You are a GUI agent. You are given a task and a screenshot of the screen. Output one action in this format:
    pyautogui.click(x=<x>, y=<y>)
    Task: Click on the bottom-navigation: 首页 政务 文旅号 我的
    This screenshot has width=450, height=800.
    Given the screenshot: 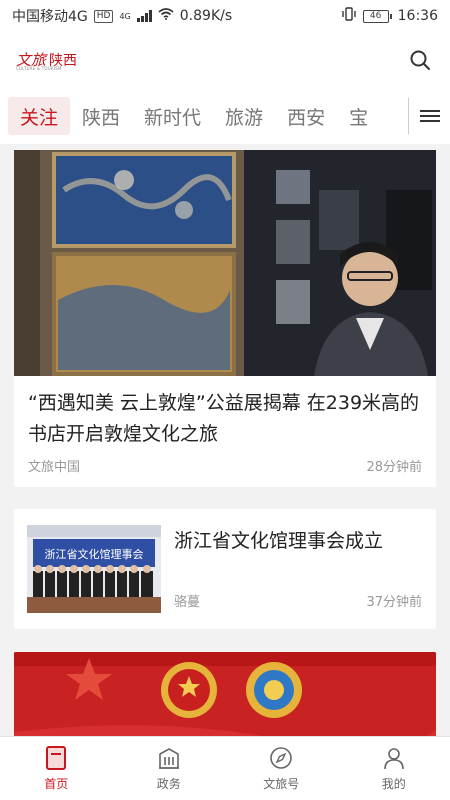 What is the action you would take?
    pyautogui.click(x=225, y=768)
    